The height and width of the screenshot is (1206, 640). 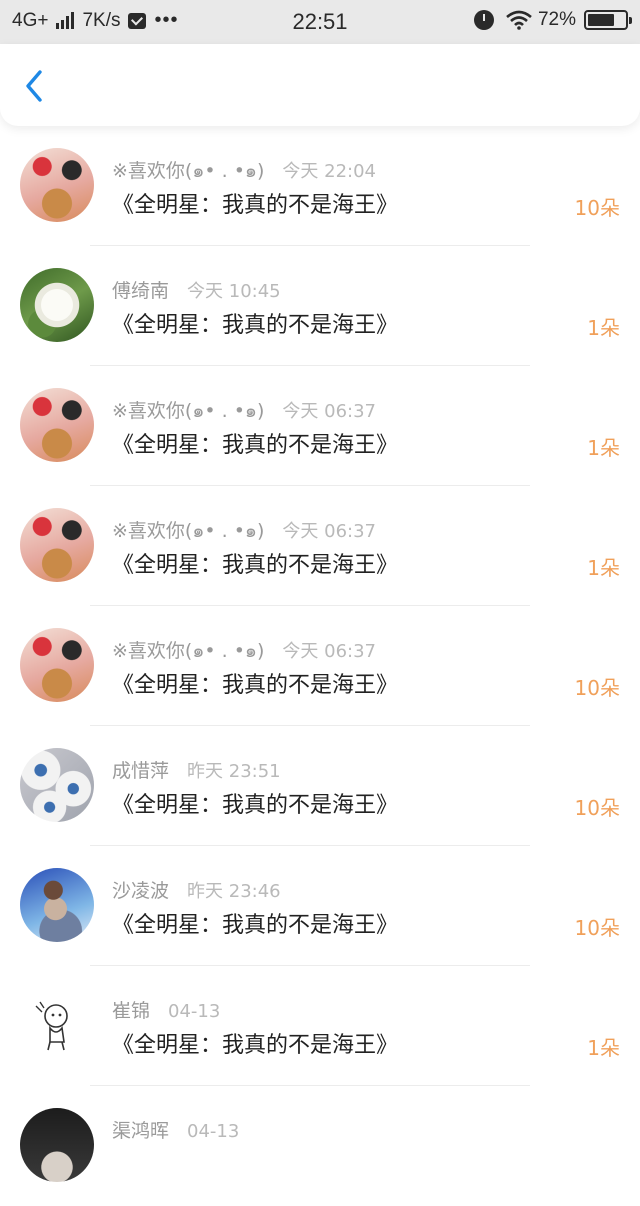 I want to click on back-button, so click(x=36, y=86).